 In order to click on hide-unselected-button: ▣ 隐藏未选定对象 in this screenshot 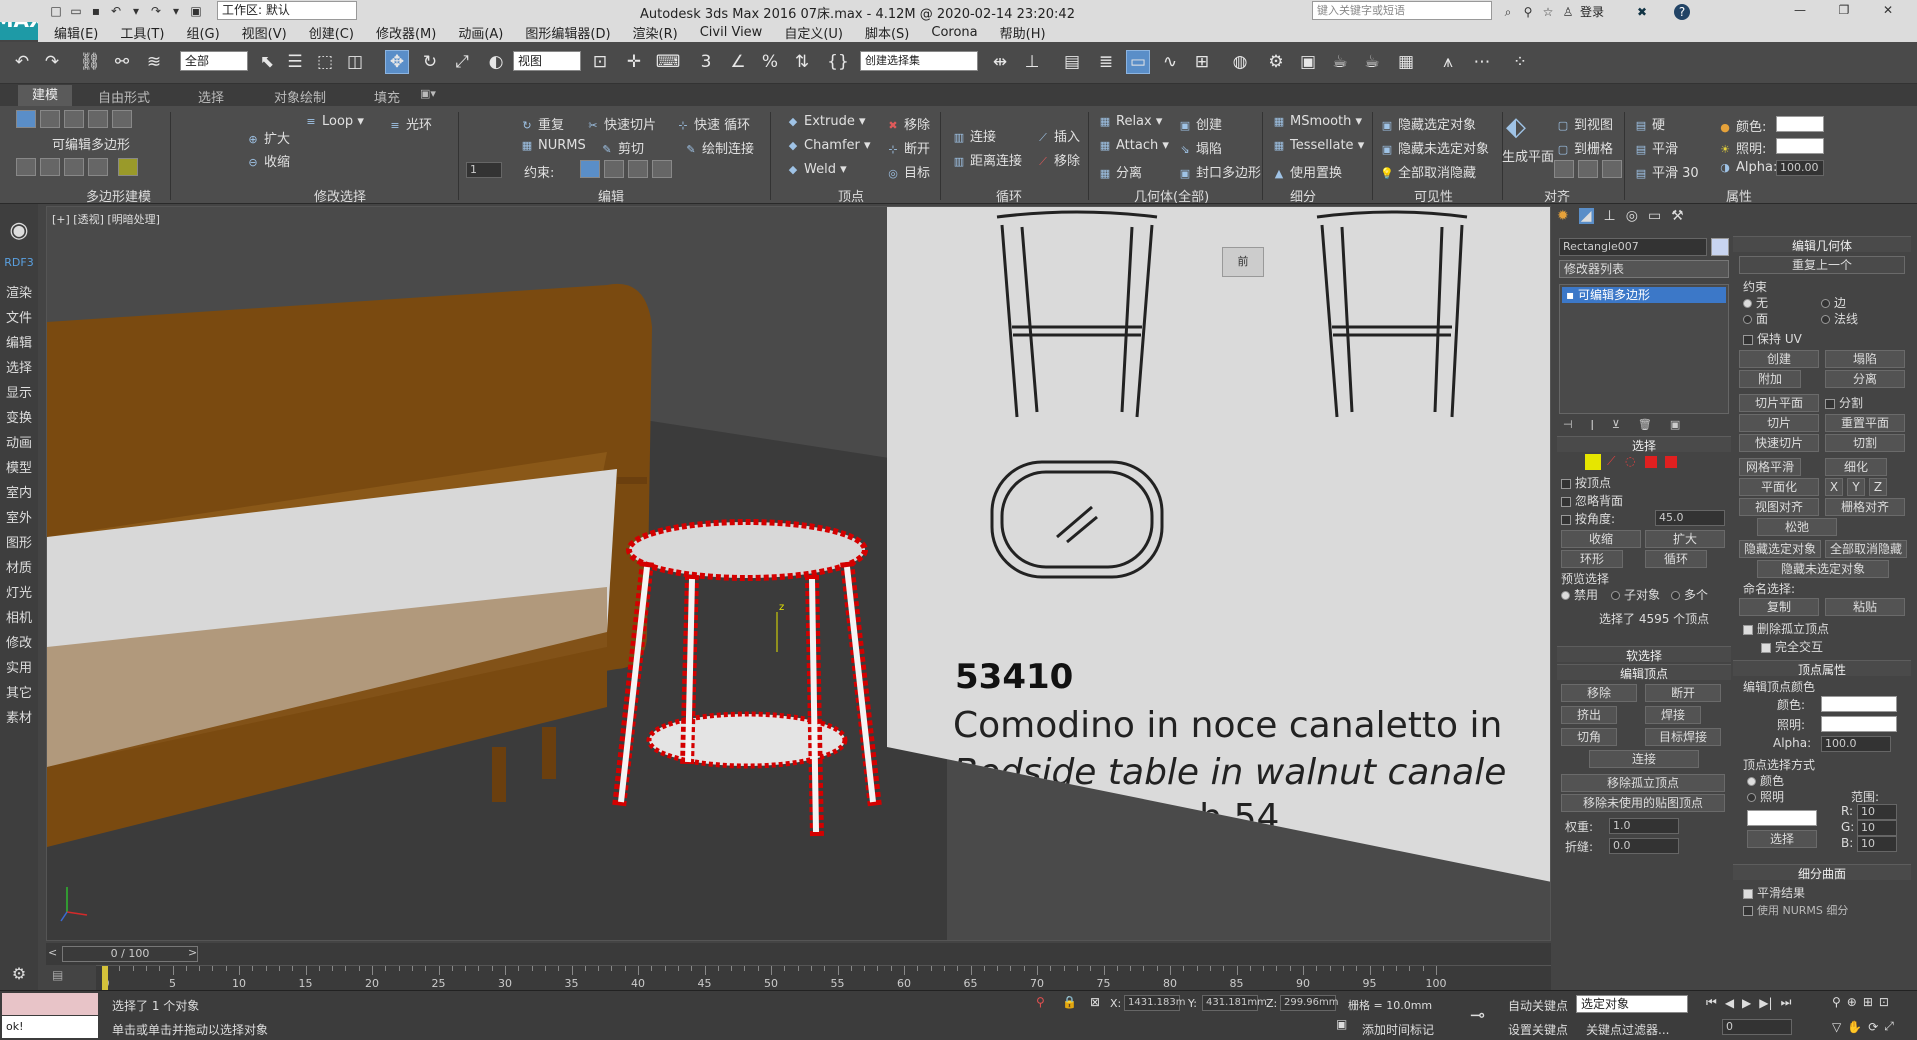, I will do `click(1434, 147)`.